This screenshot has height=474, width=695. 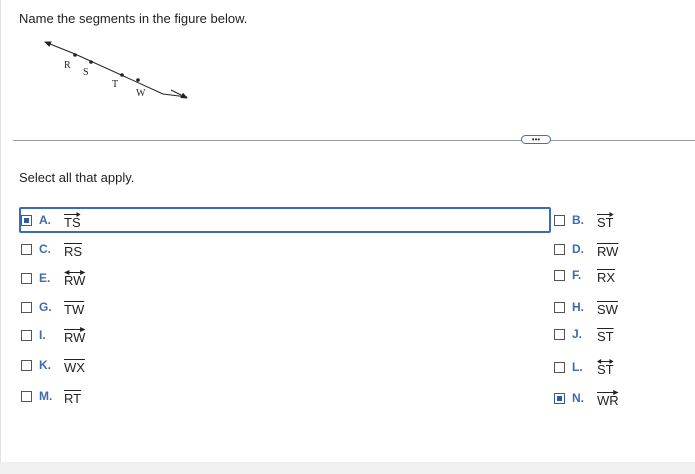 What do you see at coordinates (115, 84) in the screenshot?
I see `point-t-label: T` at bounding box center [115, 84].